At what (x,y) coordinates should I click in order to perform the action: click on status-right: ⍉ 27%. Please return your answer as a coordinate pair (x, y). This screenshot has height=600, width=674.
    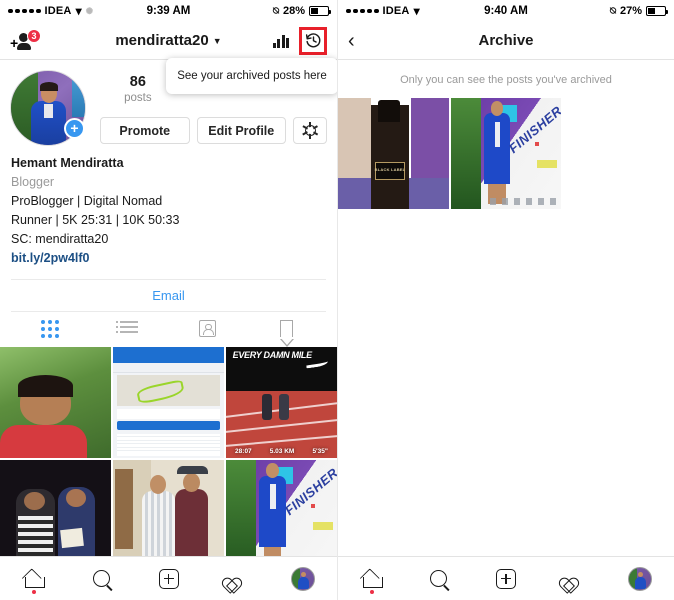
    Looking at the image, I should click on (638, 11).